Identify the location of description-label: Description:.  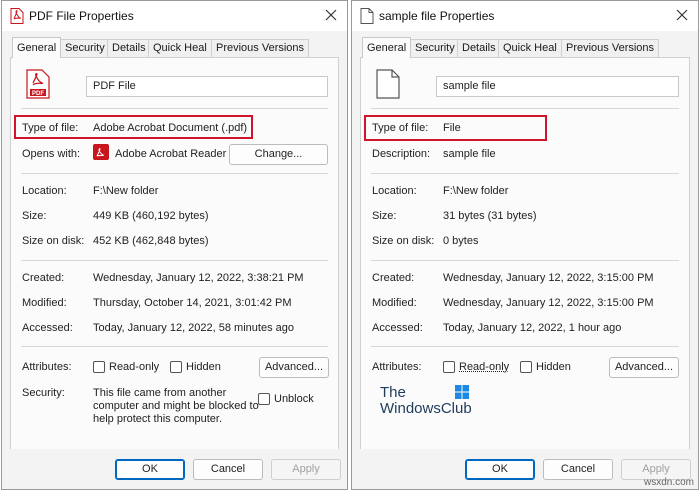
(401, 154).